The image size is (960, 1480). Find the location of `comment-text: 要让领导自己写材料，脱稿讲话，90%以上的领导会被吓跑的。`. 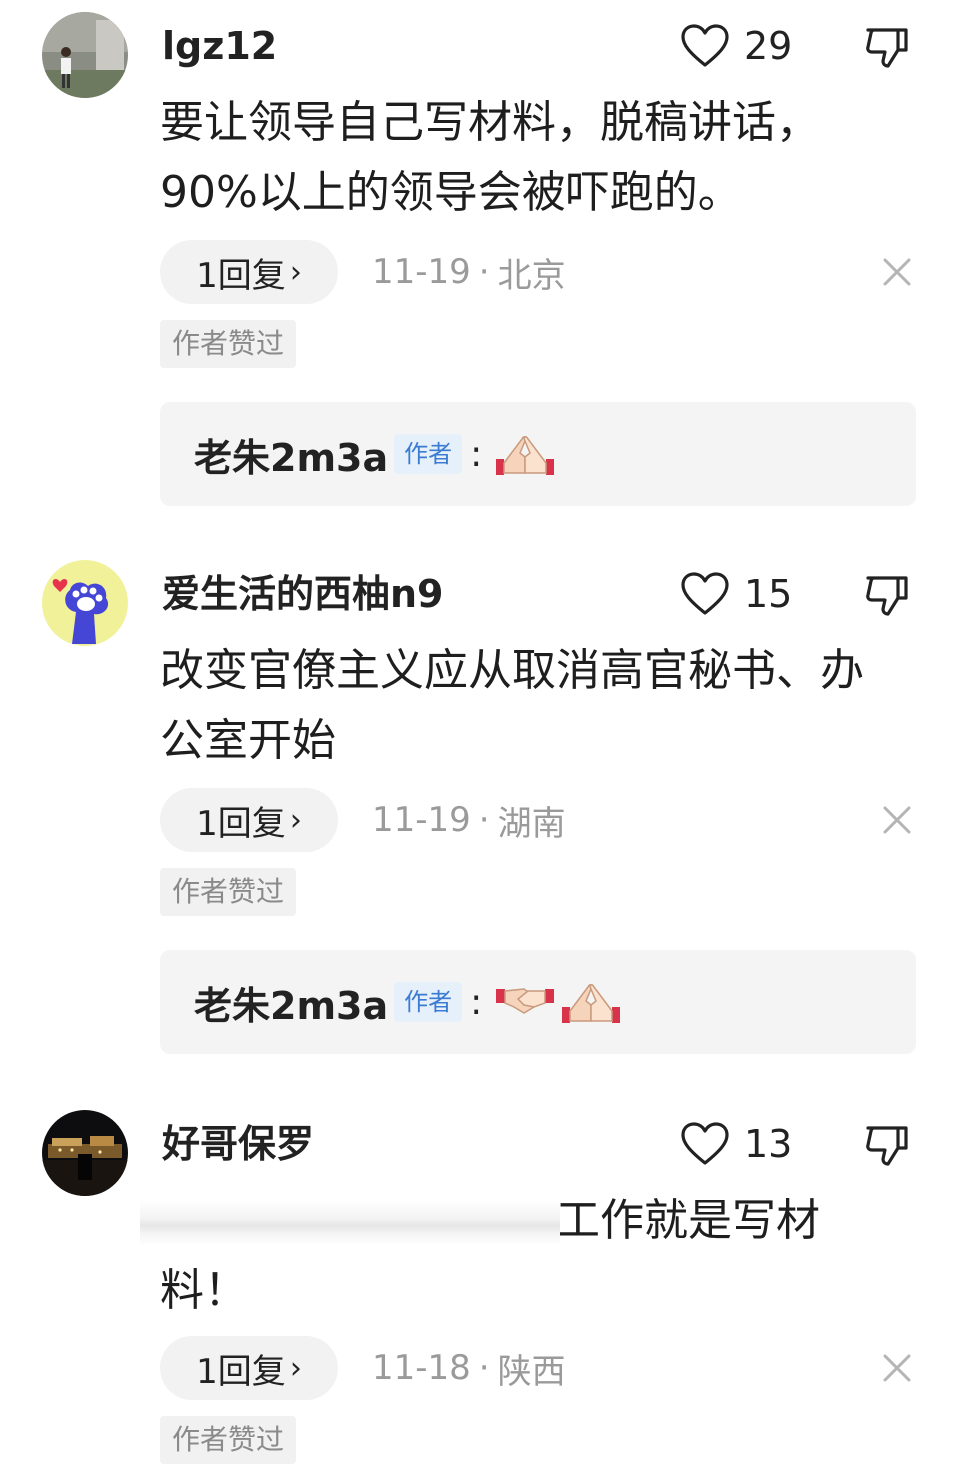

comment-text: 要让领导自己写材料，脱稿讲话，90%以上的领导会被吓跑的。 is located at coordinates (490, 157).